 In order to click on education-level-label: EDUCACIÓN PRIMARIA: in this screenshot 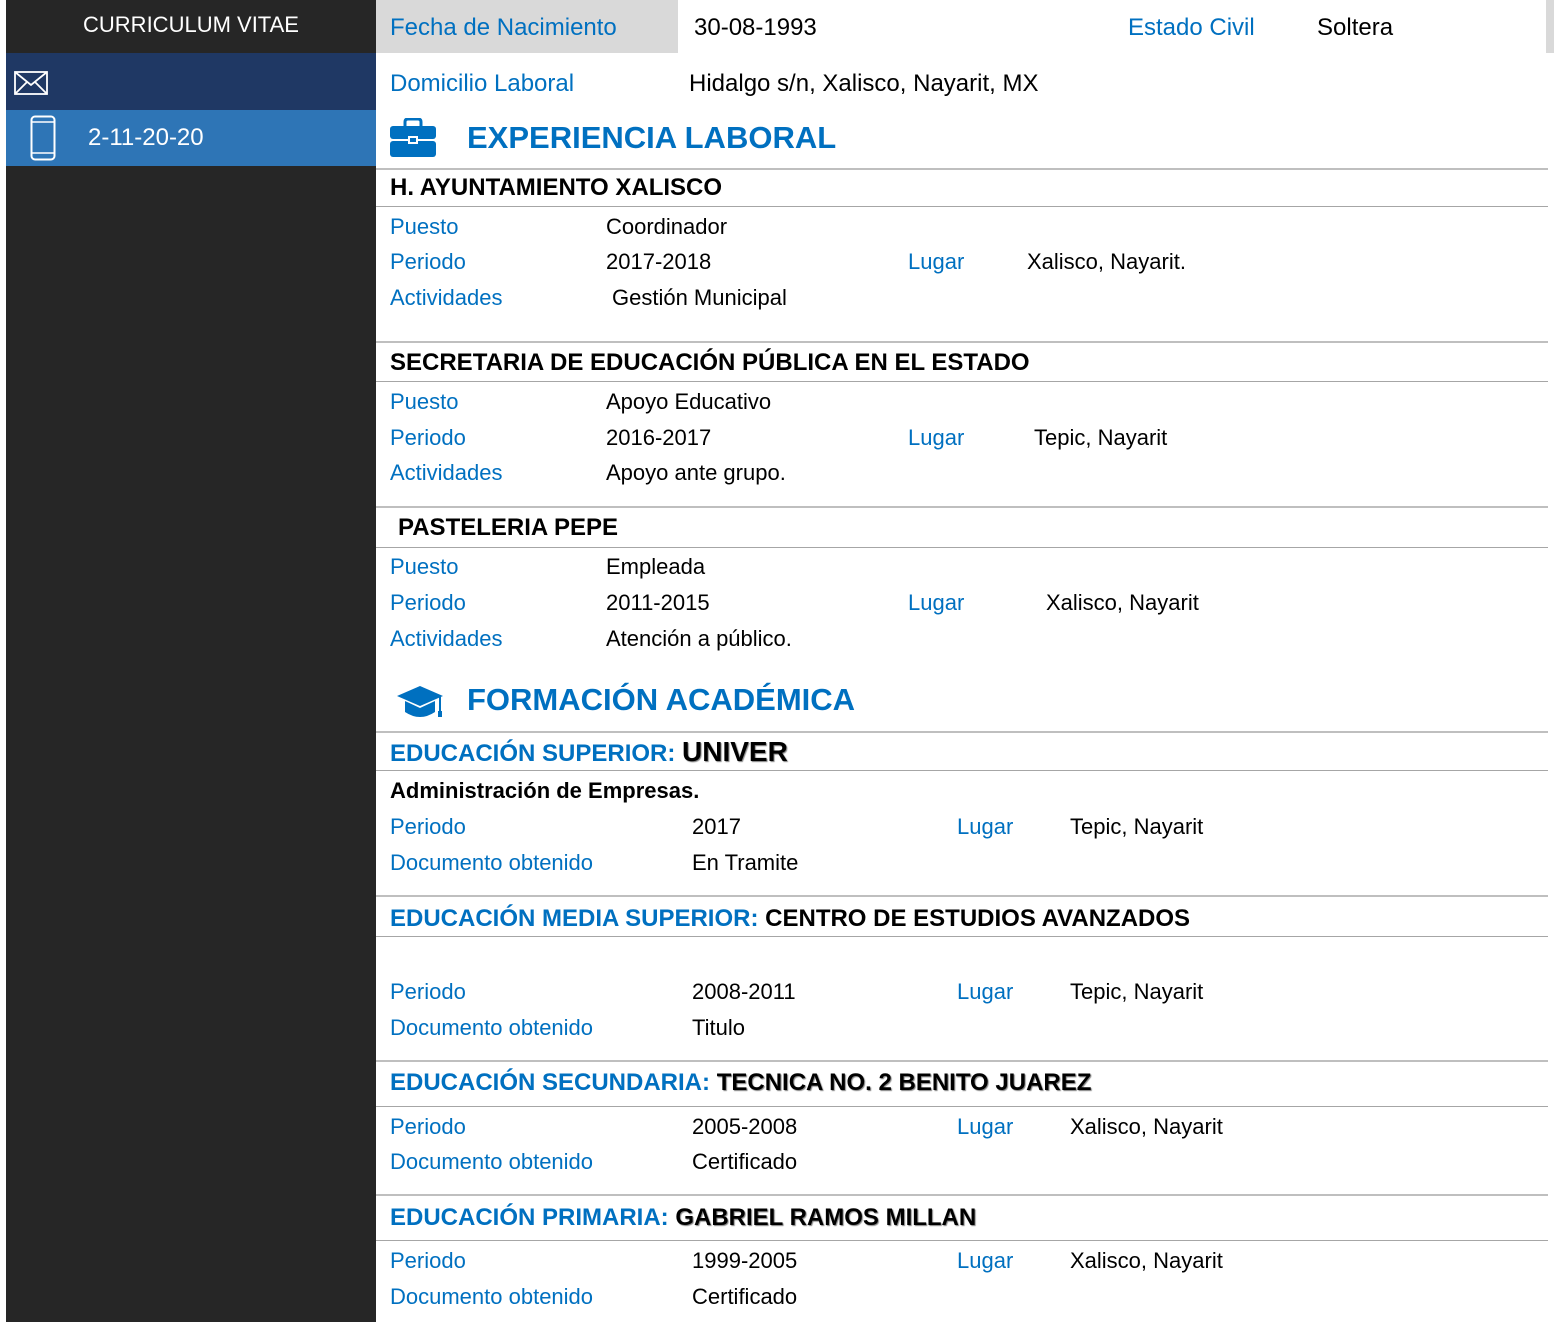, I will do `click(529, 1217)`.